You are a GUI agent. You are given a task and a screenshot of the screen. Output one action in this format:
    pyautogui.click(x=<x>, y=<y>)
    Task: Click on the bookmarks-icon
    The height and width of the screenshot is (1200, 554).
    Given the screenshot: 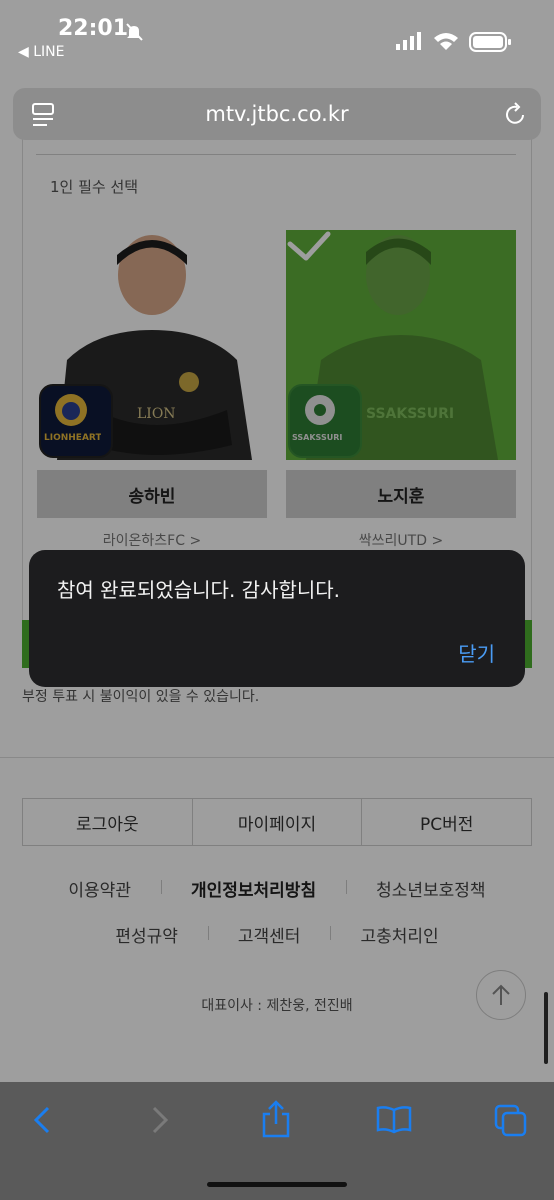 What is the action you would take?
    pyautogui.click(x=394, y=1120)
    